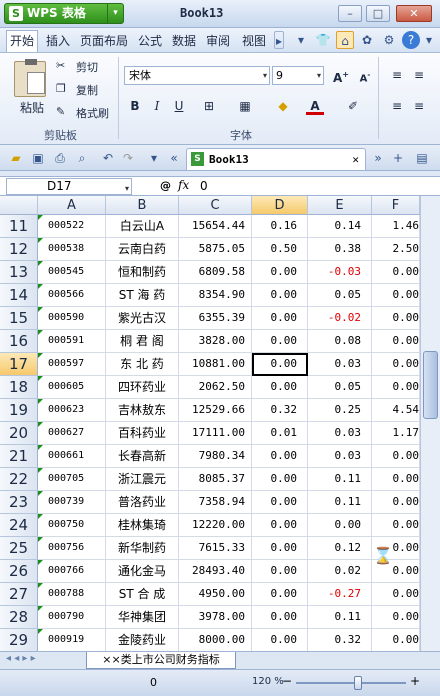 Image resolution: width=440 pixels, height=696 pixels. Describe the element at coordinates (19, 617) in the screenshot. I see `row-header: 28` at that location.